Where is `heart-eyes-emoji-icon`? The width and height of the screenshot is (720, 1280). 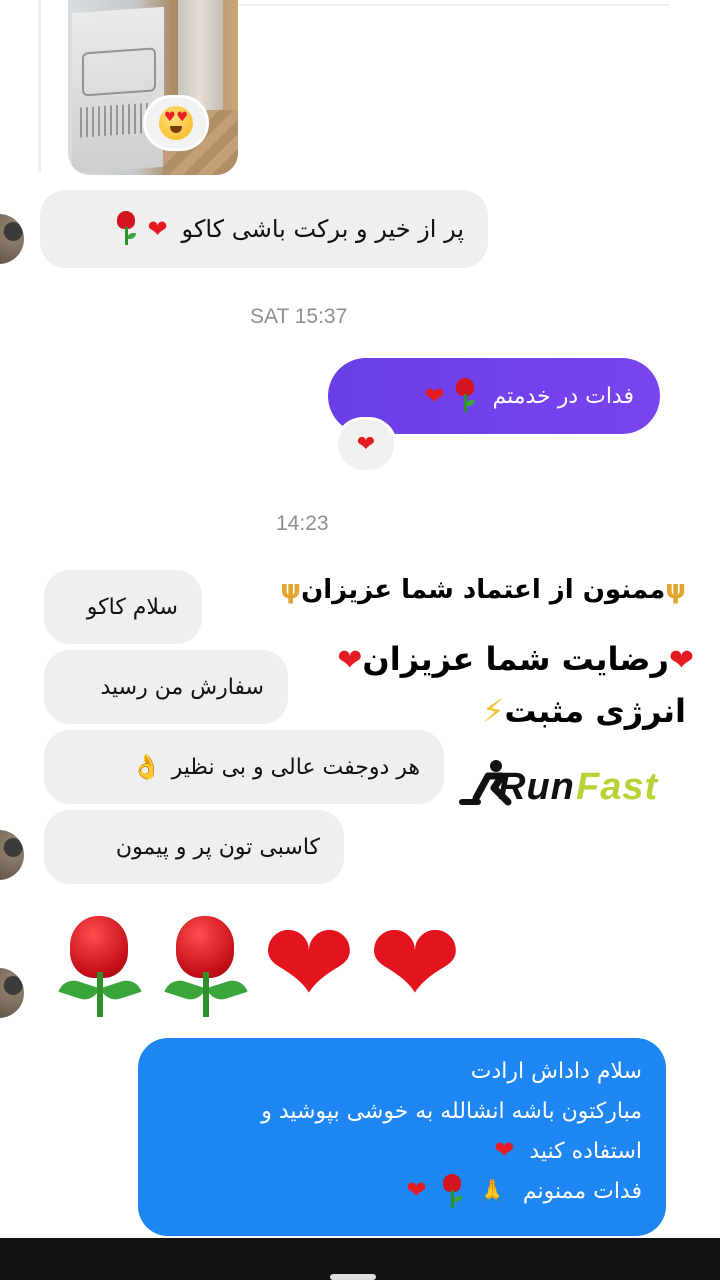
heart-eyes-emoji-icon is located at coordinates (176, 123).